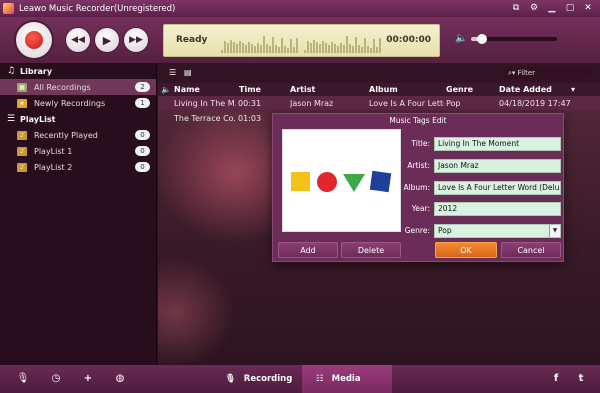 This screenshot has width=600, height=393. I want to click on tab-label: Media, so click(346, 379).